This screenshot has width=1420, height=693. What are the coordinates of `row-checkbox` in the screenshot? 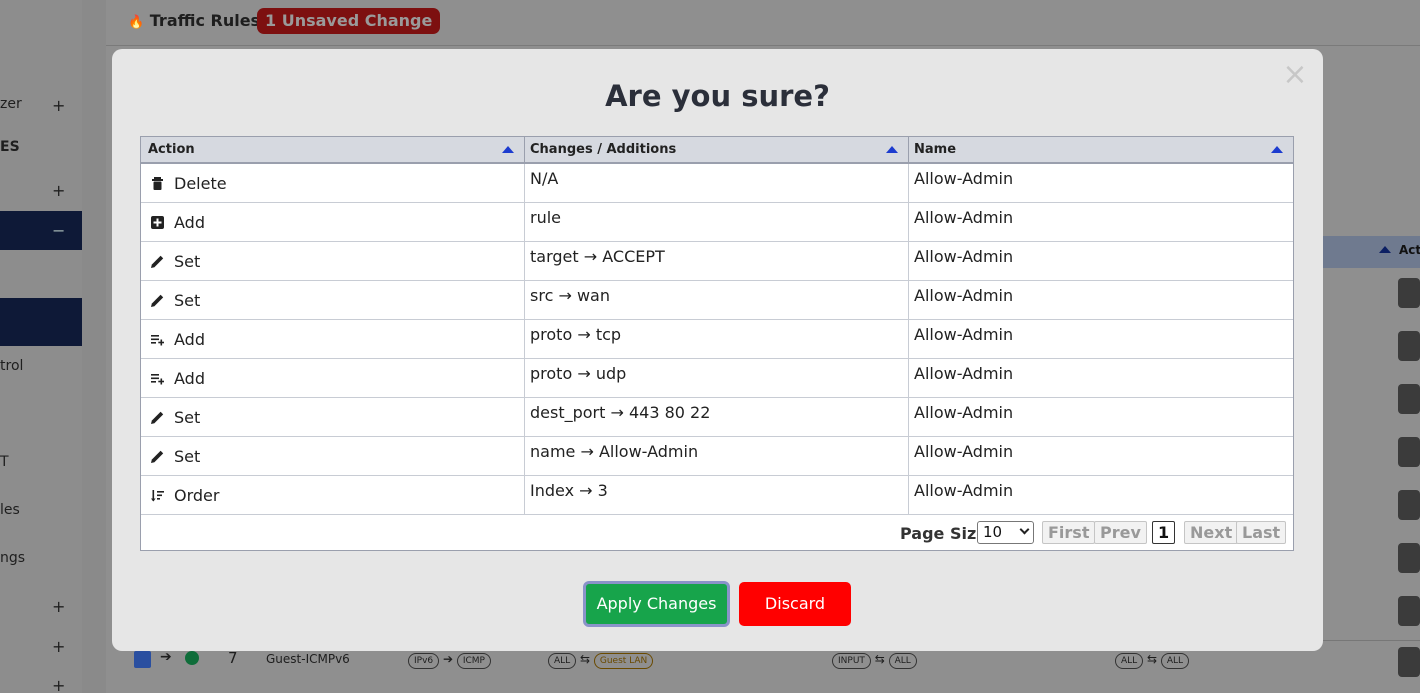 It's located at (142, 659).